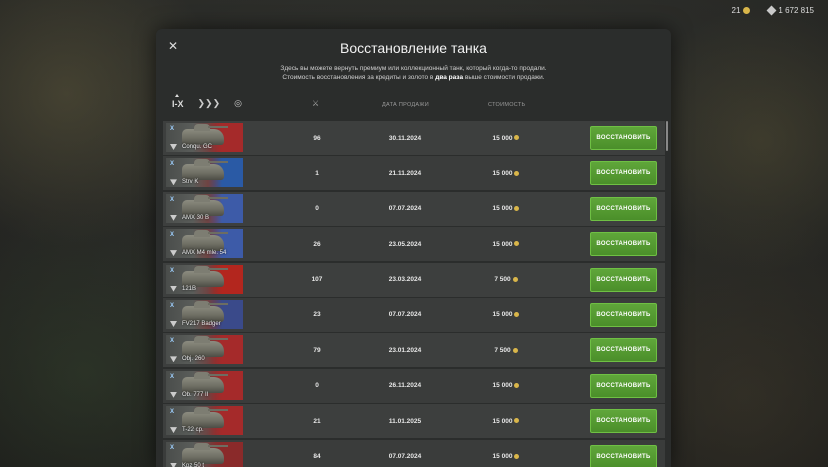  What do you see at coordinates (238, 103) in the screenshot?
I see `filter-nation-icon: ◎` at bounding box center [238, 103].